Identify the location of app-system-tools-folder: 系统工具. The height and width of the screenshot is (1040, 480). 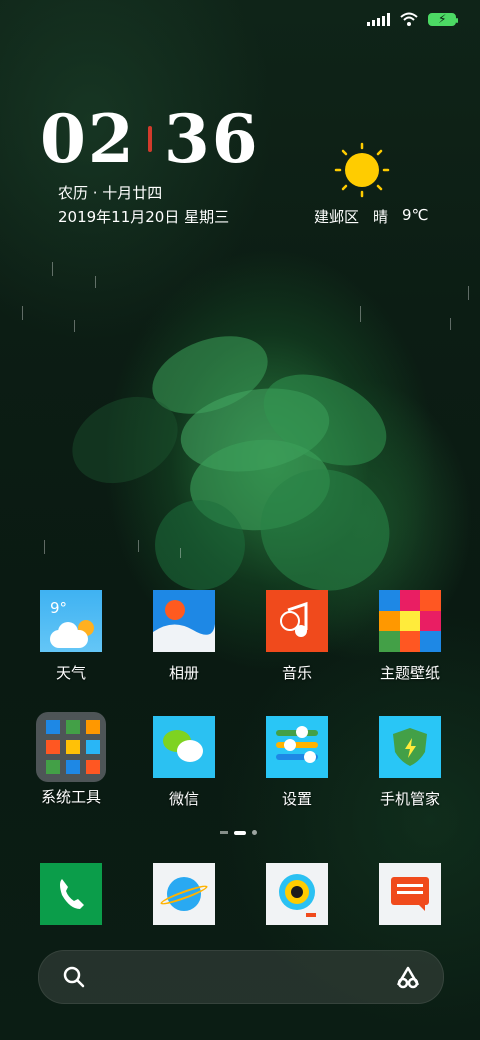
(71, 759).